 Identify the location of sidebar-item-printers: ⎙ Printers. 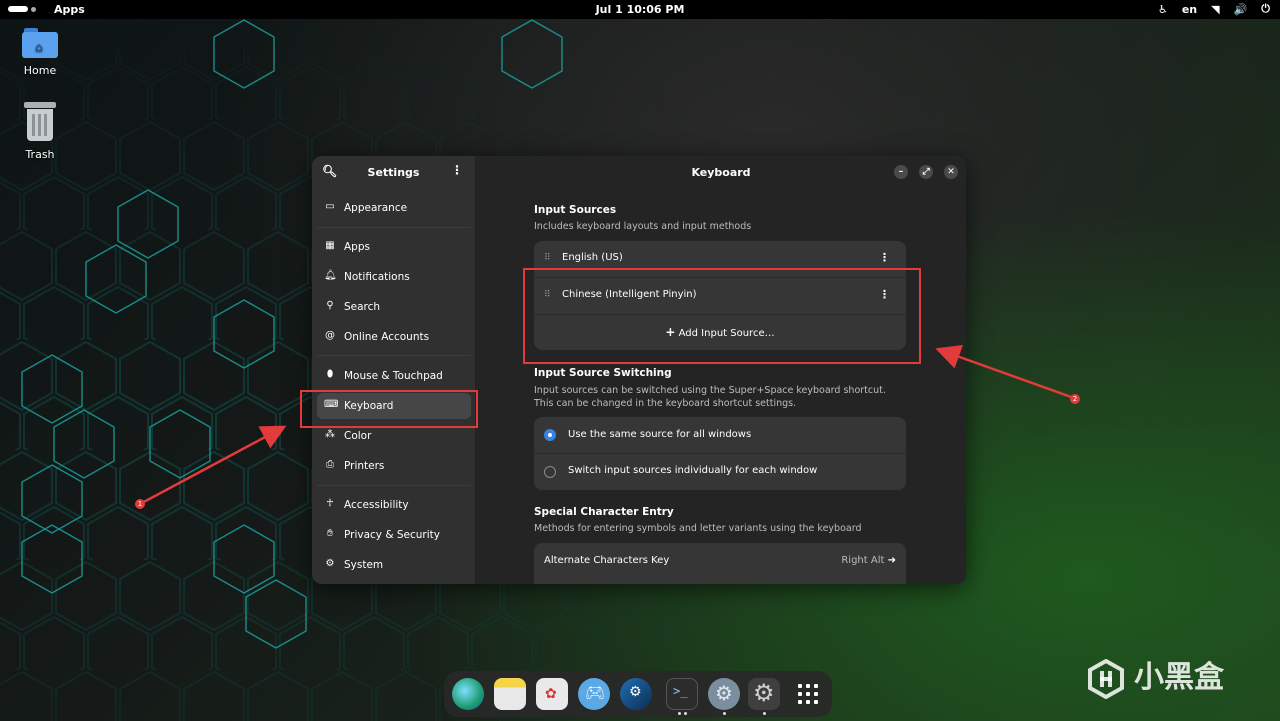
(394, 466).